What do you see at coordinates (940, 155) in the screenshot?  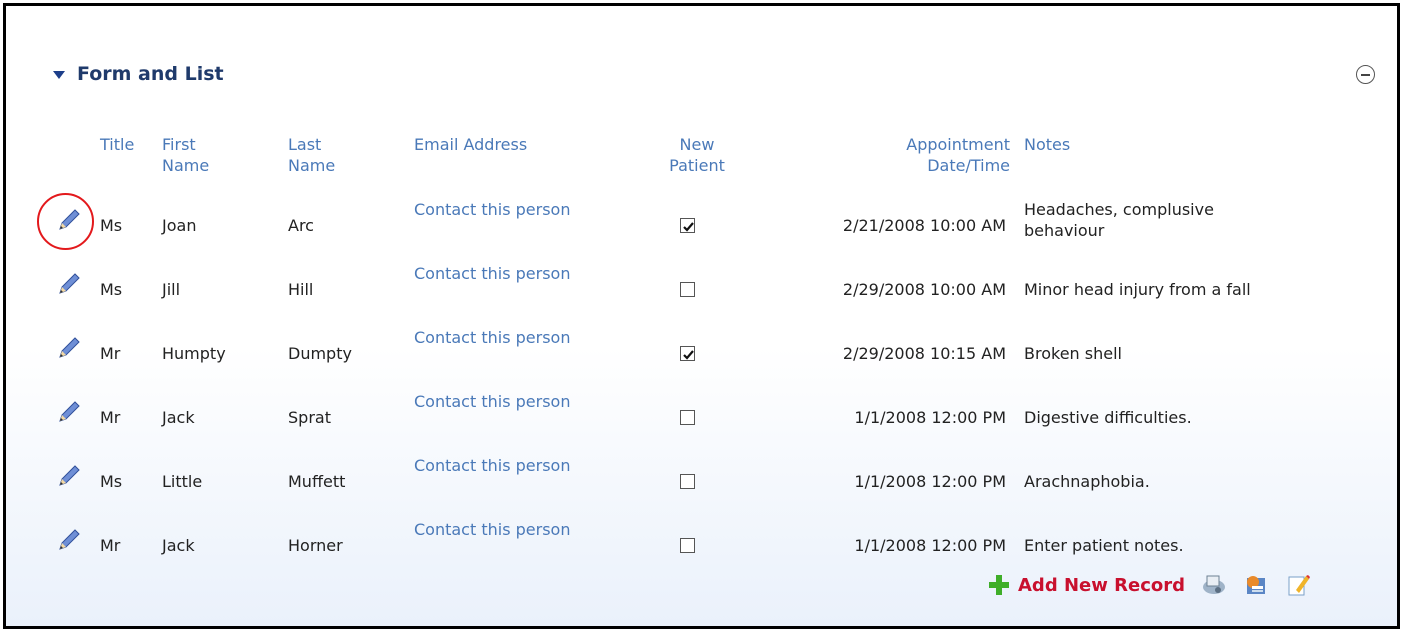 I see `column-header-appointment: Appointment Date/Time` at bounding box center [940, 155].